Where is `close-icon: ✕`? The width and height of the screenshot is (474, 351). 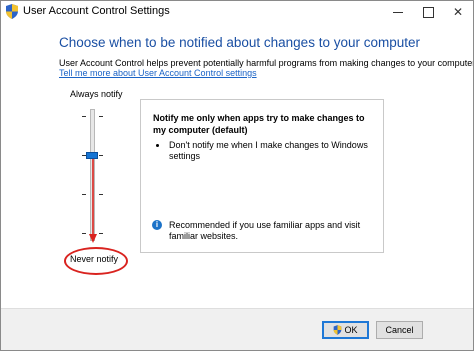 close-icon: ✕ is located at coordinates (458, 12).